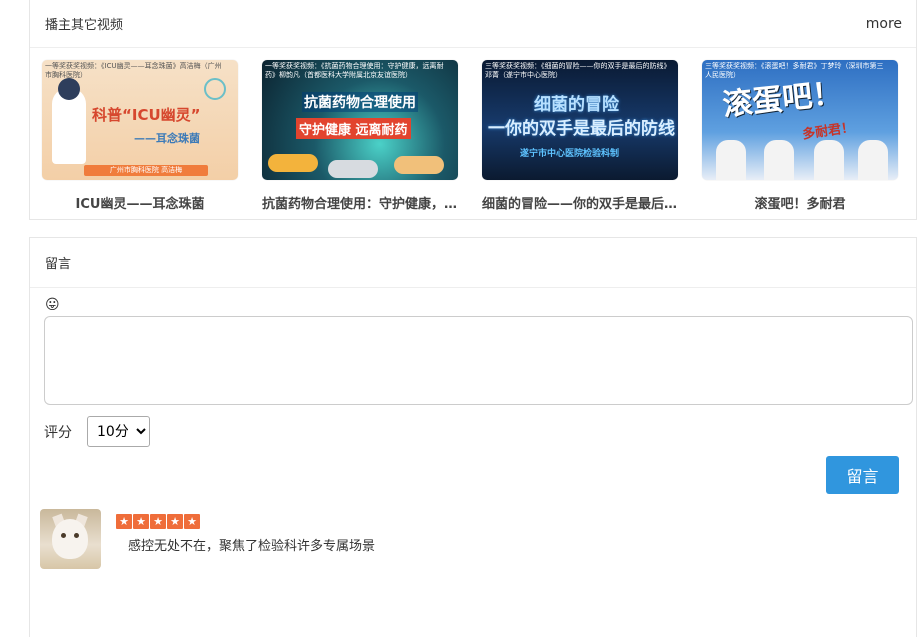  I want to click on thumbnail-caption: 一等奖获奖视频：《ICU幽灵——耳念珠菌》高洁梅（广州市胸科医院）, so click(133, 70).